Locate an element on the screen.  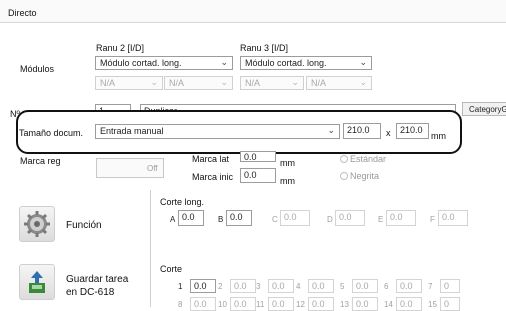
cut-key-7: 7 is located at coordinates (430, 286).